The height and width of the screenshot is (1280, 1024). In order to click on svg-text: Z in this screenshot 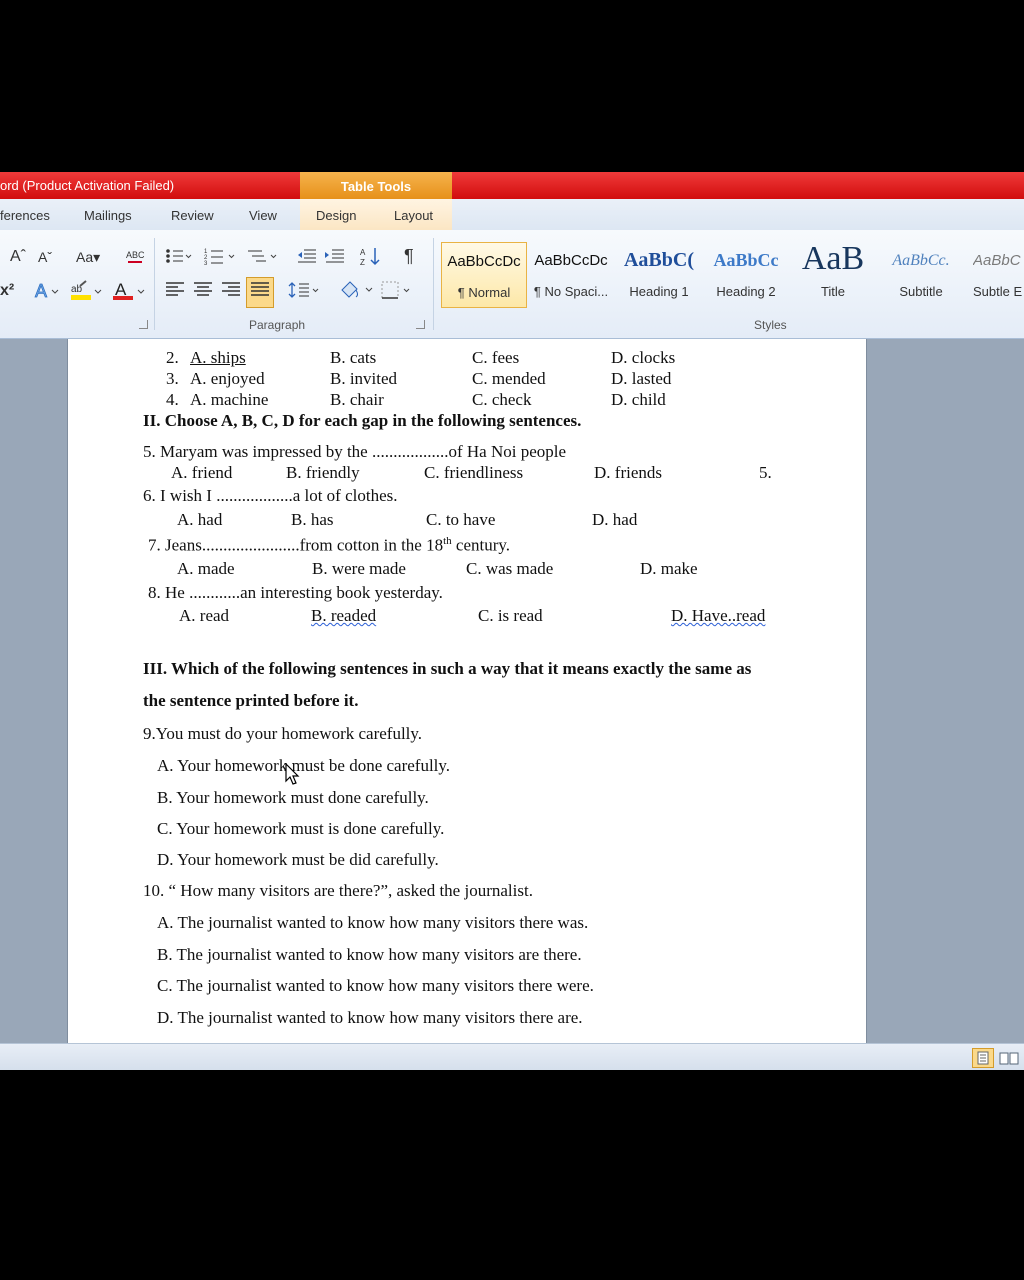, I will do `click(362, 262)`.